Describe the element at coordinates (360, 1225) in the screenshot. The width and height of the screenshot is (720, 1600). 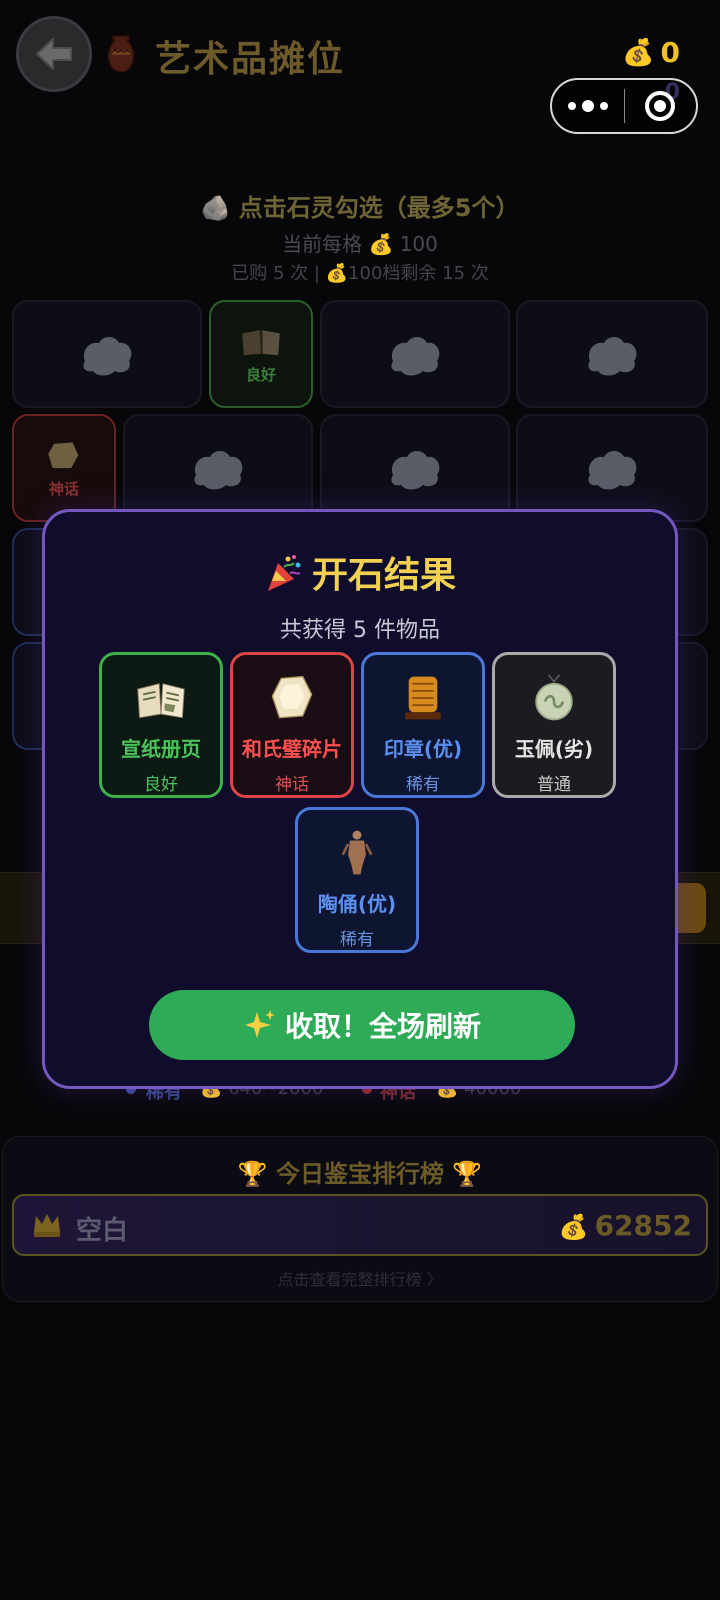
I see `ranking-top-row: 空白 💰 62852` at that location.